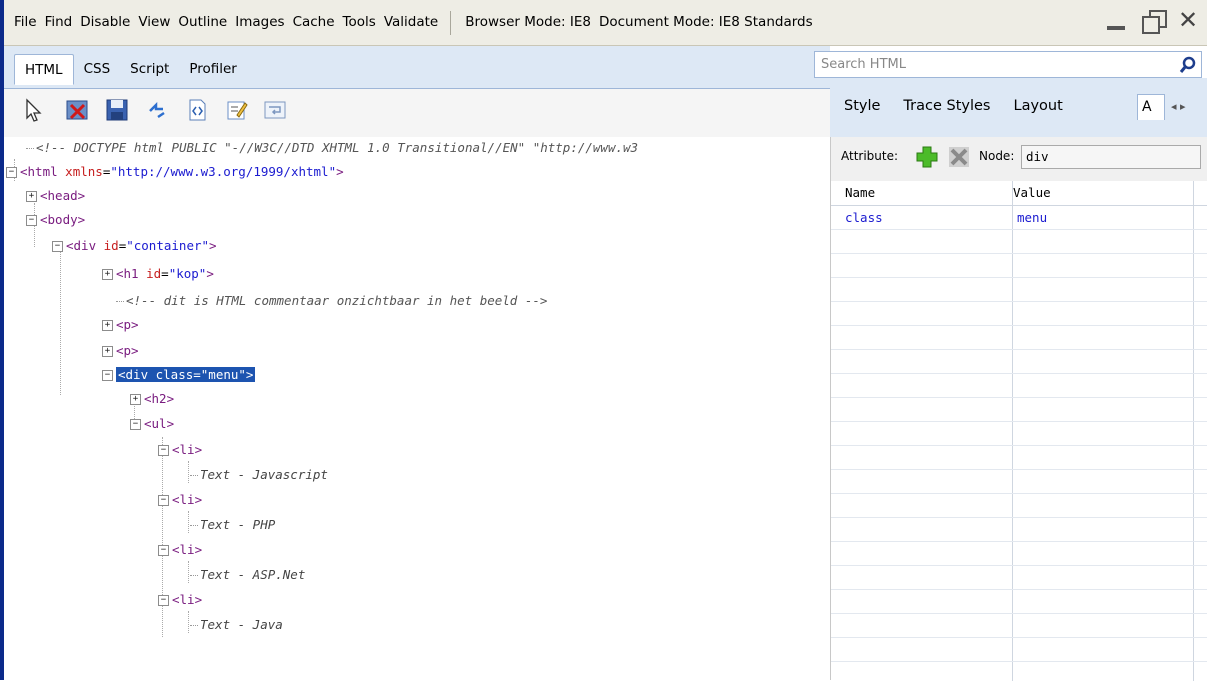 The image size is (1207, 681). What do you see at coordinates (188, 572) in the screenshot?
I see `tree-guide` at bounding box center [188, 572].